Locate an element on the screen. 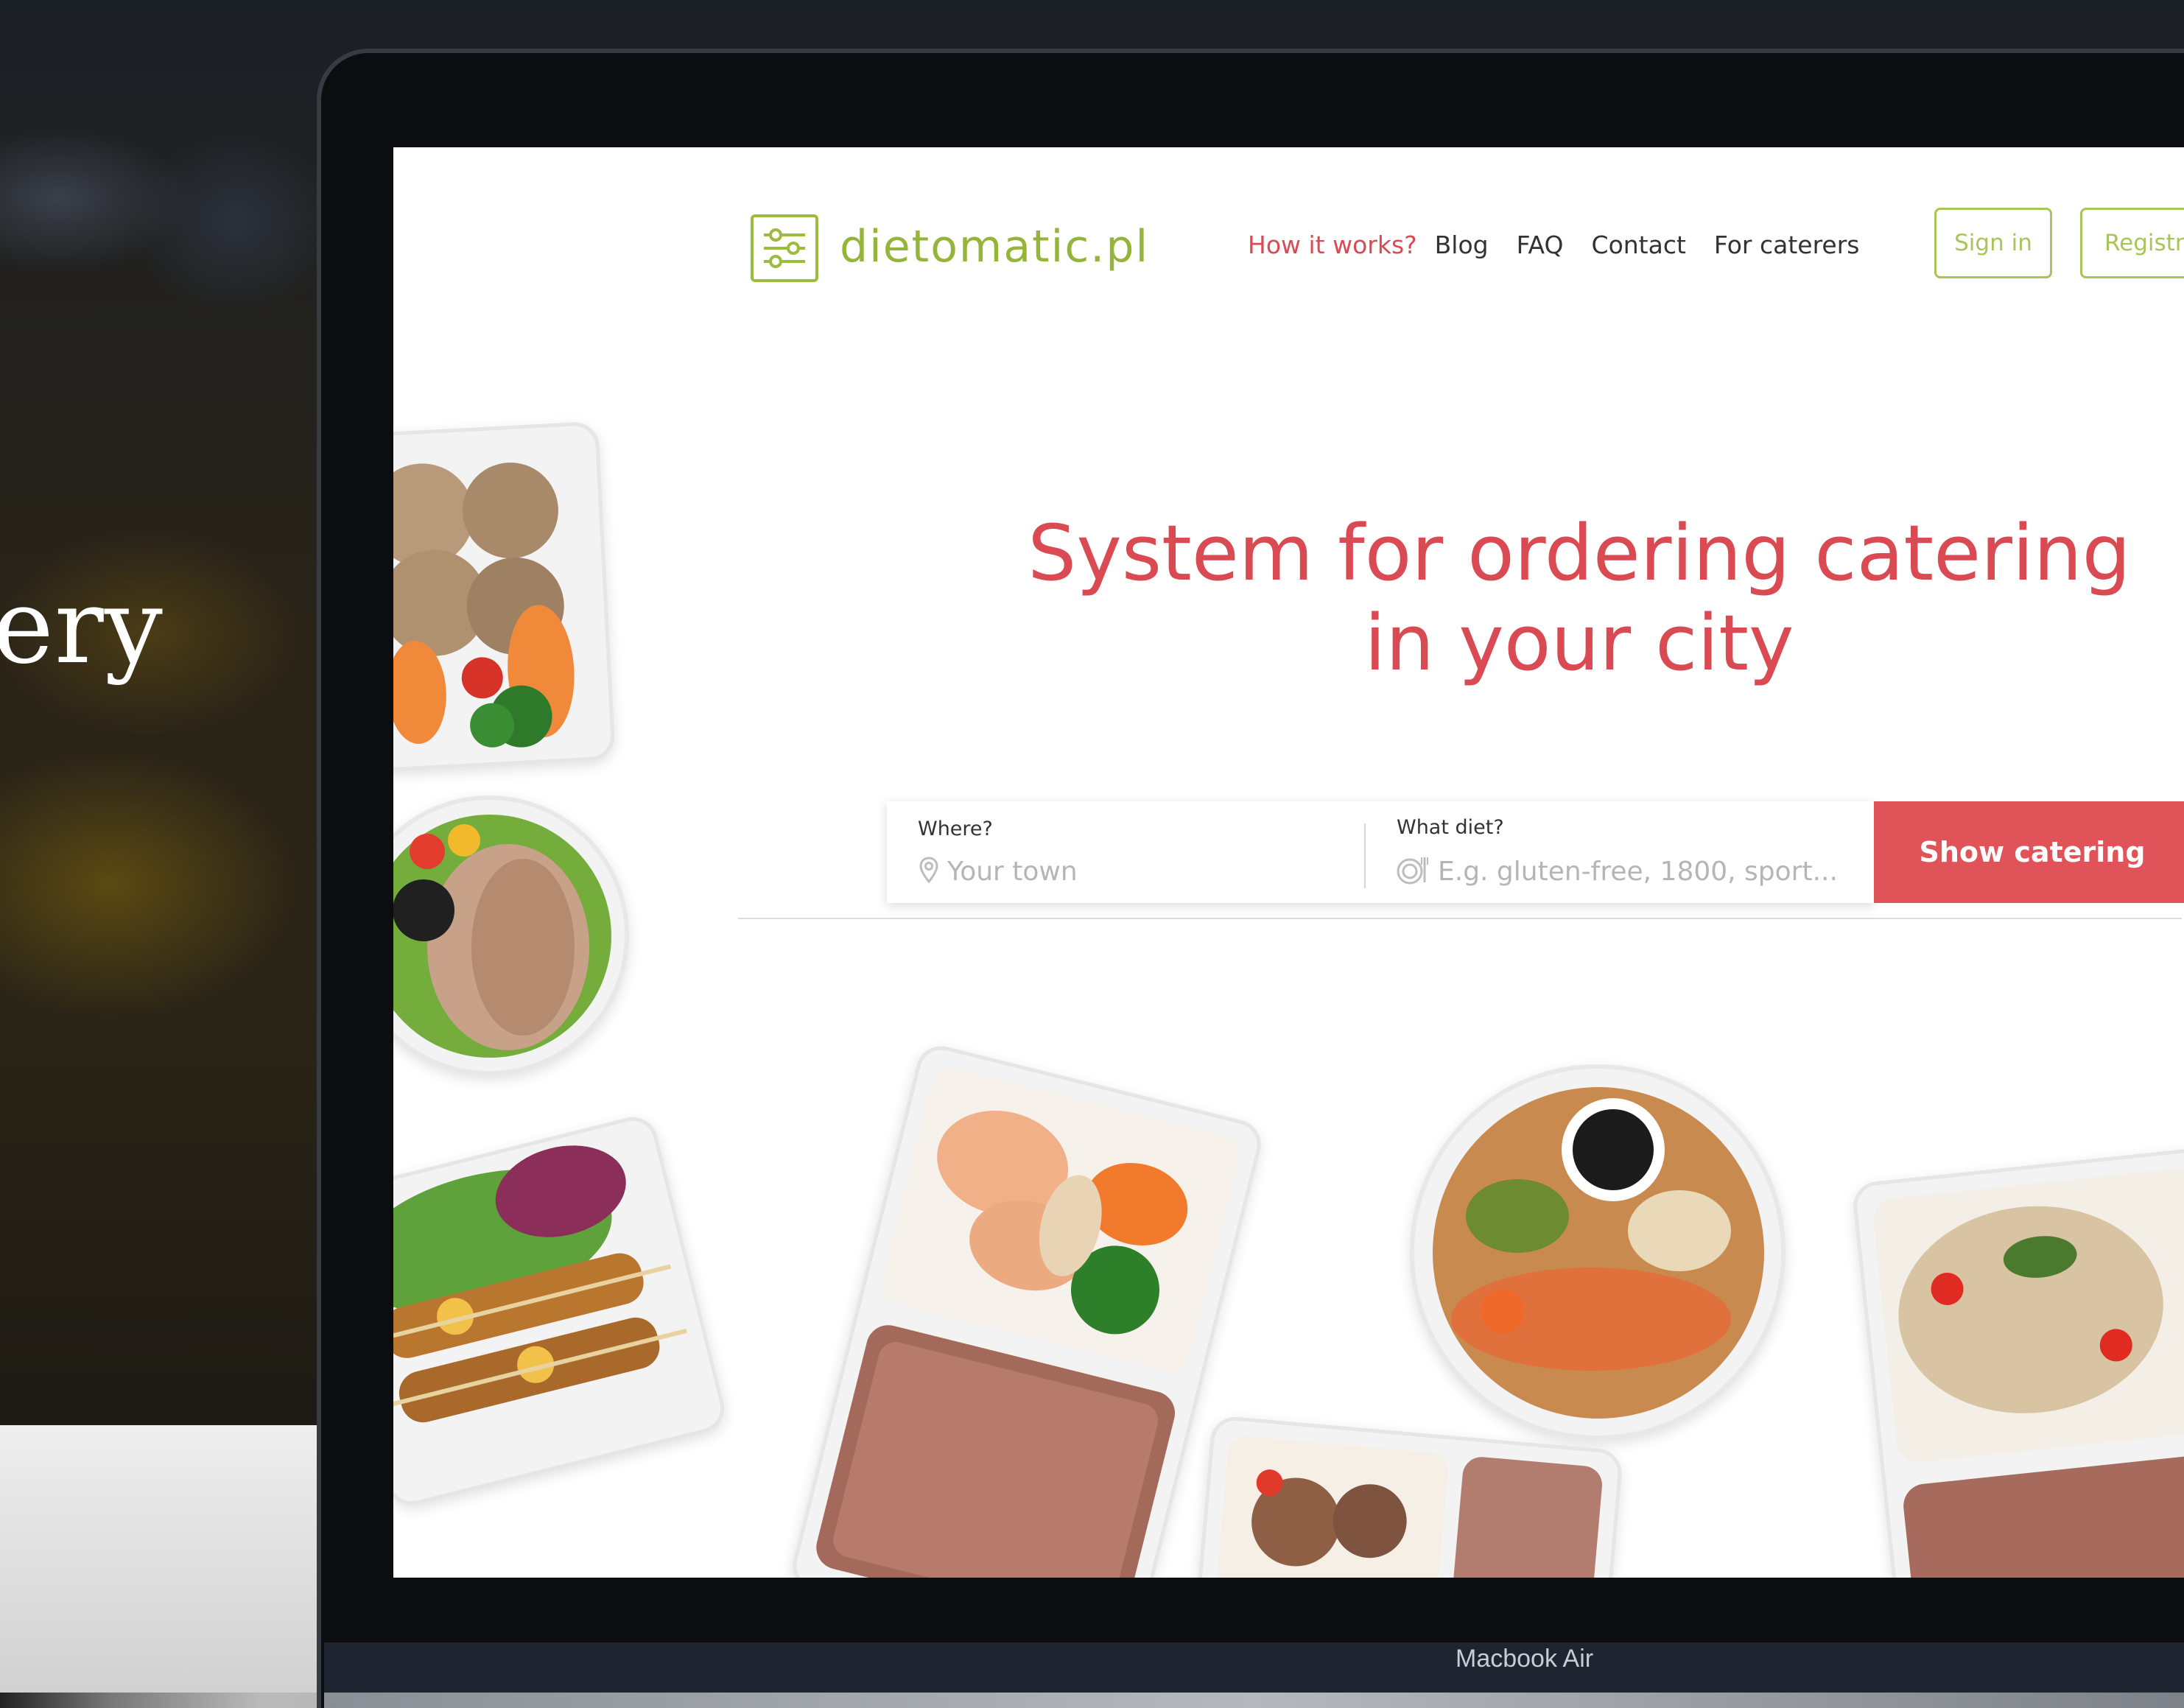  search-divider is located at coordinates (1365, 855).